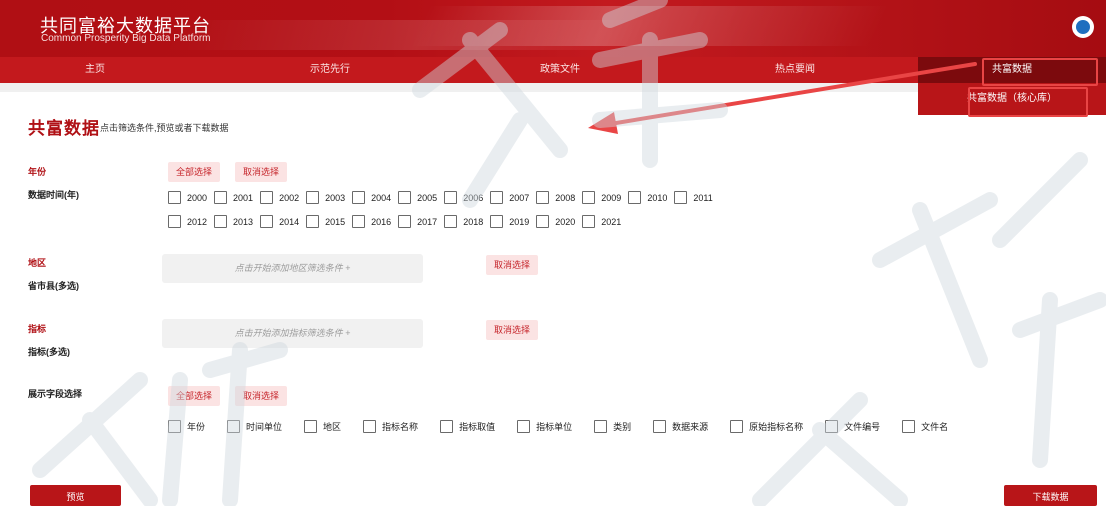  I want to click on preview-button: 预览, so click(75, 495).